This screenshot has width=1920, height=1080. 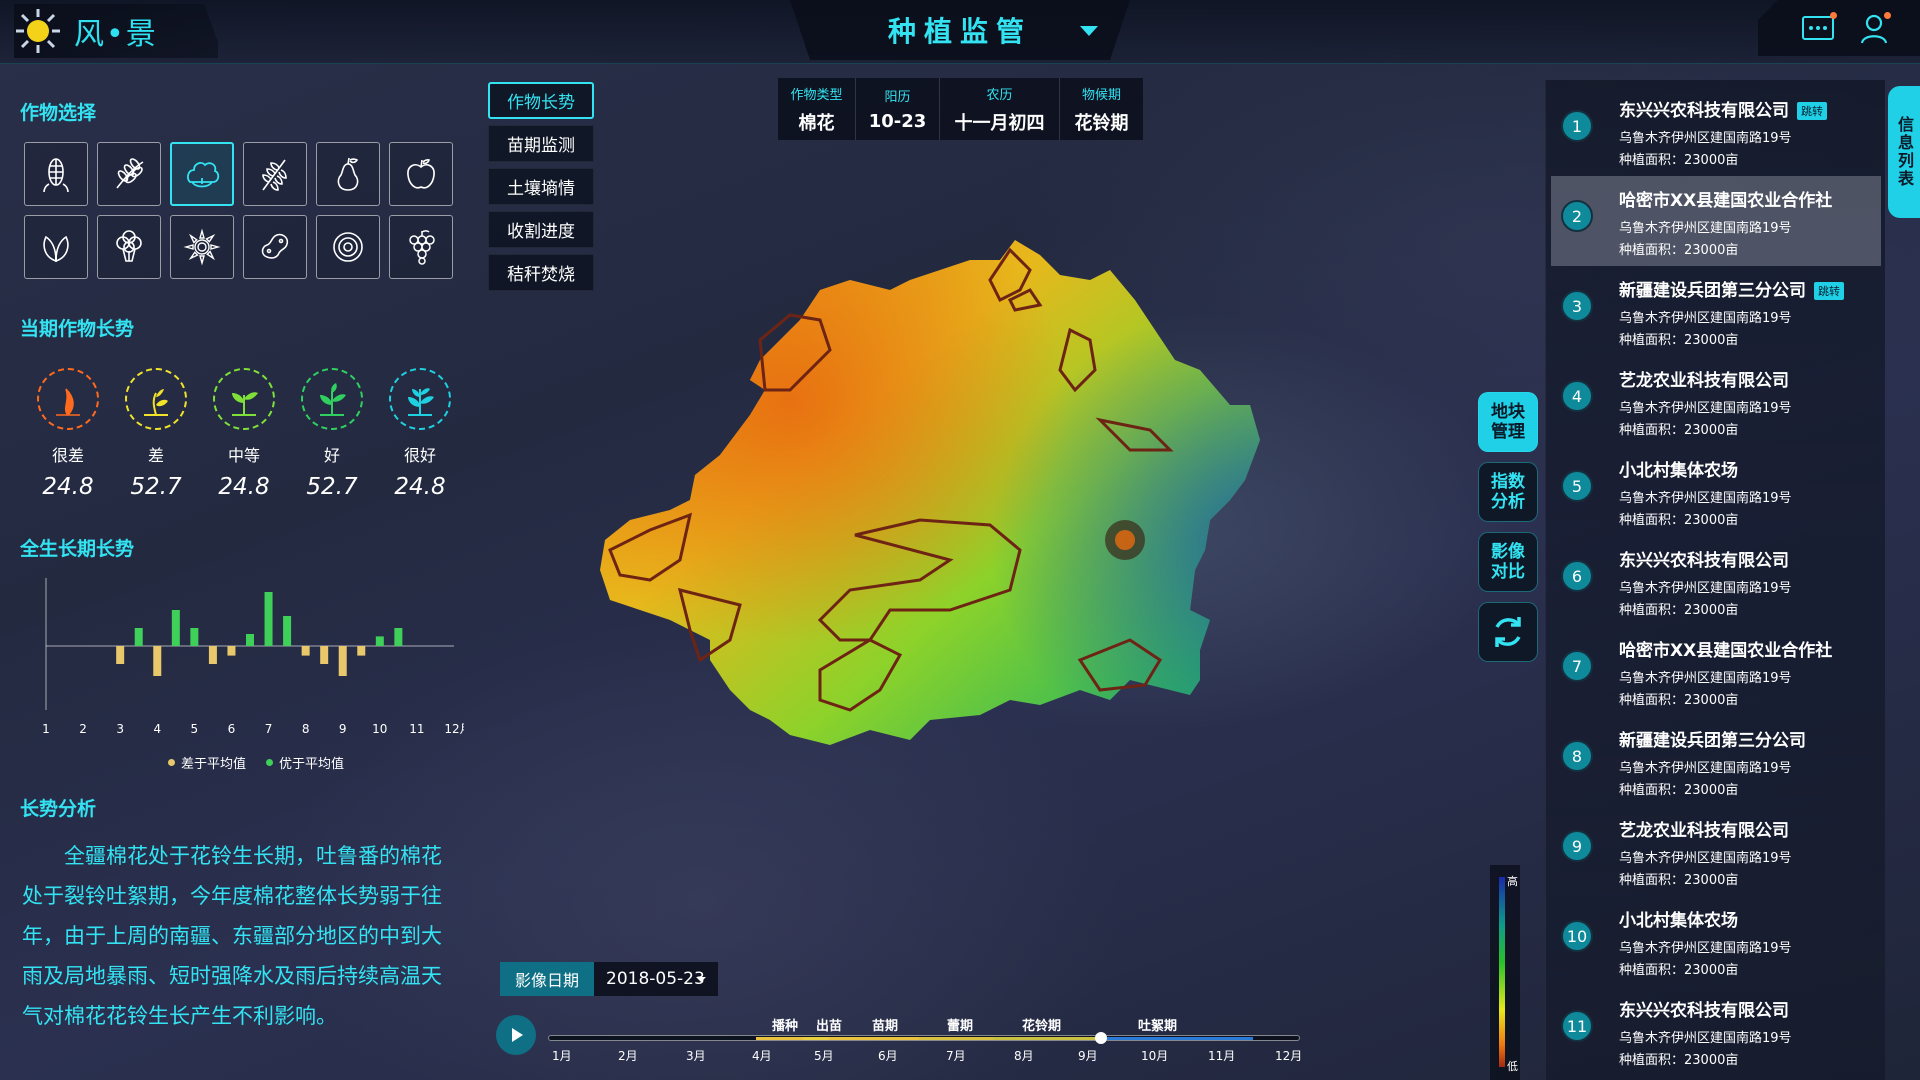 I want to click on message-icon, so click(x=1818, y=28).